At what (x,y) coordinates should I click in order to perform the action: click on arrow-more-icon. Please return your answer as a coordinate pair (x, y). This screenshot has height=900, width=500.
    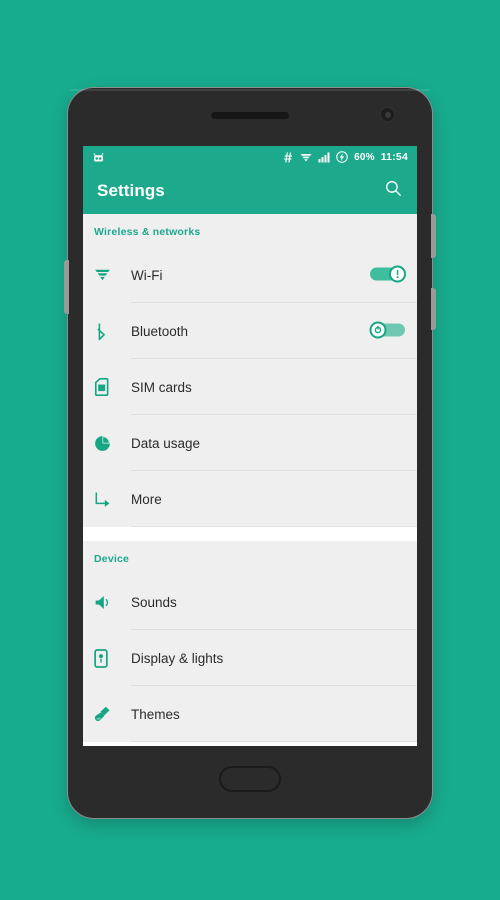
    Looking at the image, I should click on (112, 499).